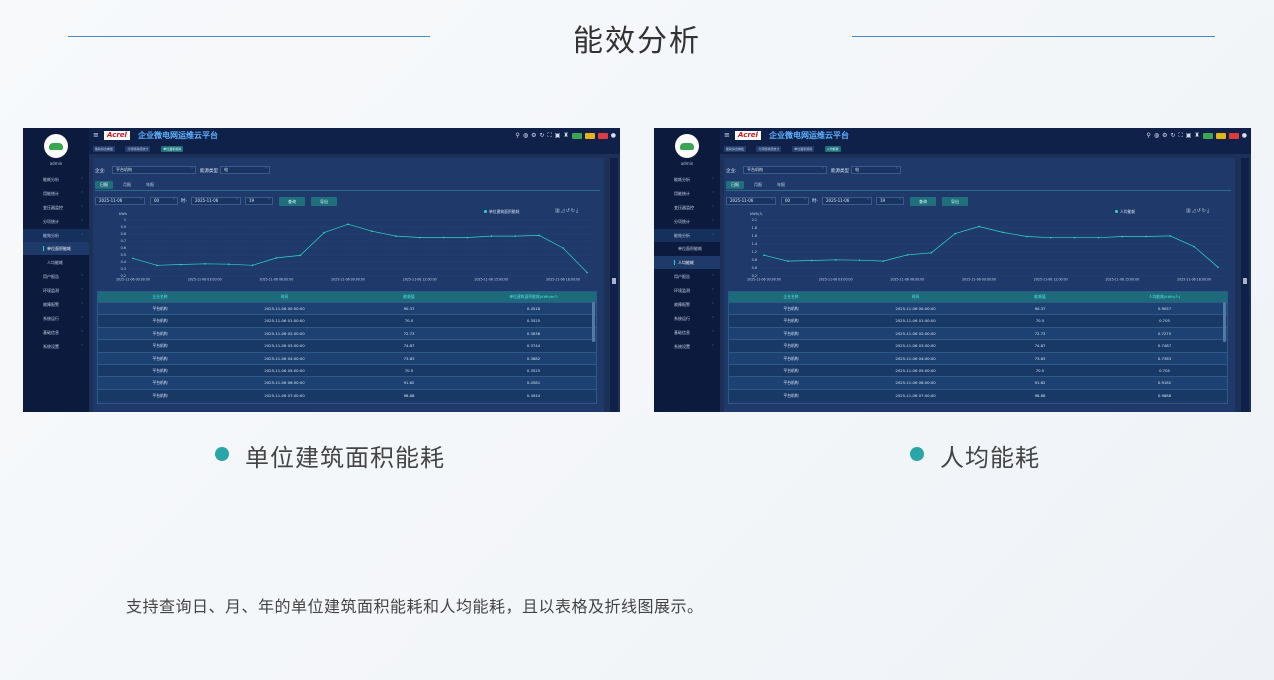  I want to click on start-date-input: 2025-11-06 ˅, so click(120, 201).